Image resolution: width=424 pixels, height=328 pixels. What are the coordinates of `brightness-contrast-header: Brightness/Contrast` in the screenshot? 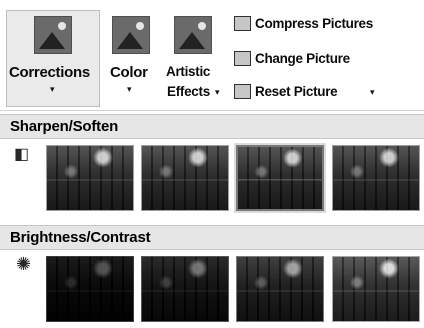 It's located at (212, 237).